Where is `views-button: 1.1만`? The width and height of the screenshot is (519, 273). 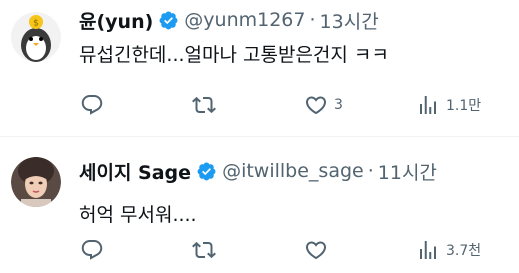 views-button: 1.1만 is located at coordinates (448, 105).